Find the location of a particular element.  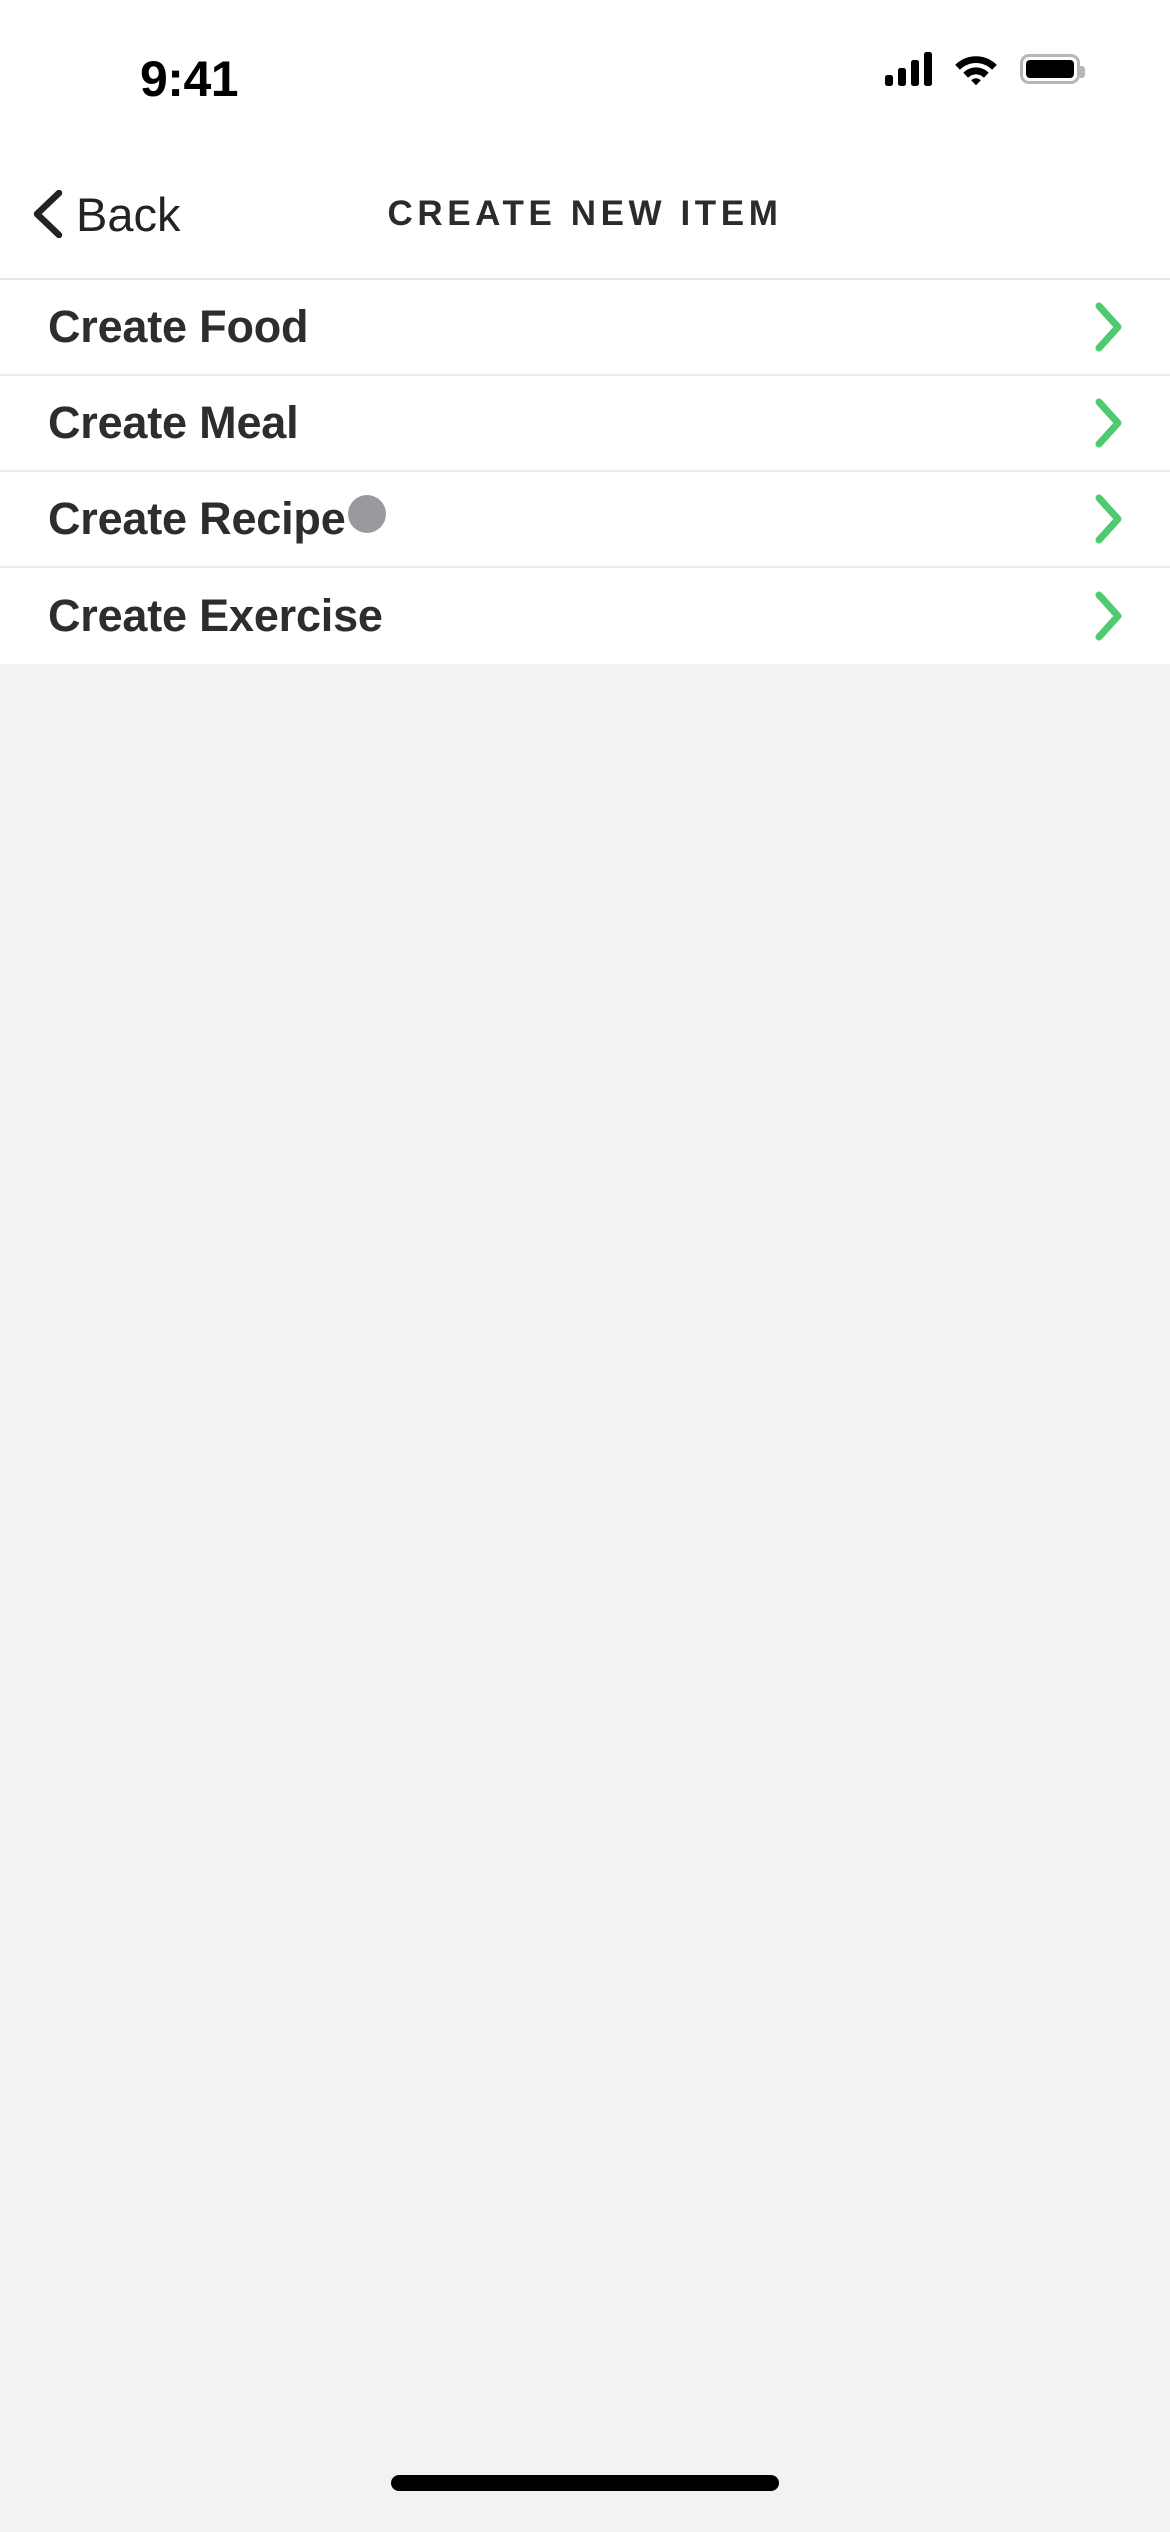

list-item-create-meal: Create Meal is located at coordinates (585, 424).